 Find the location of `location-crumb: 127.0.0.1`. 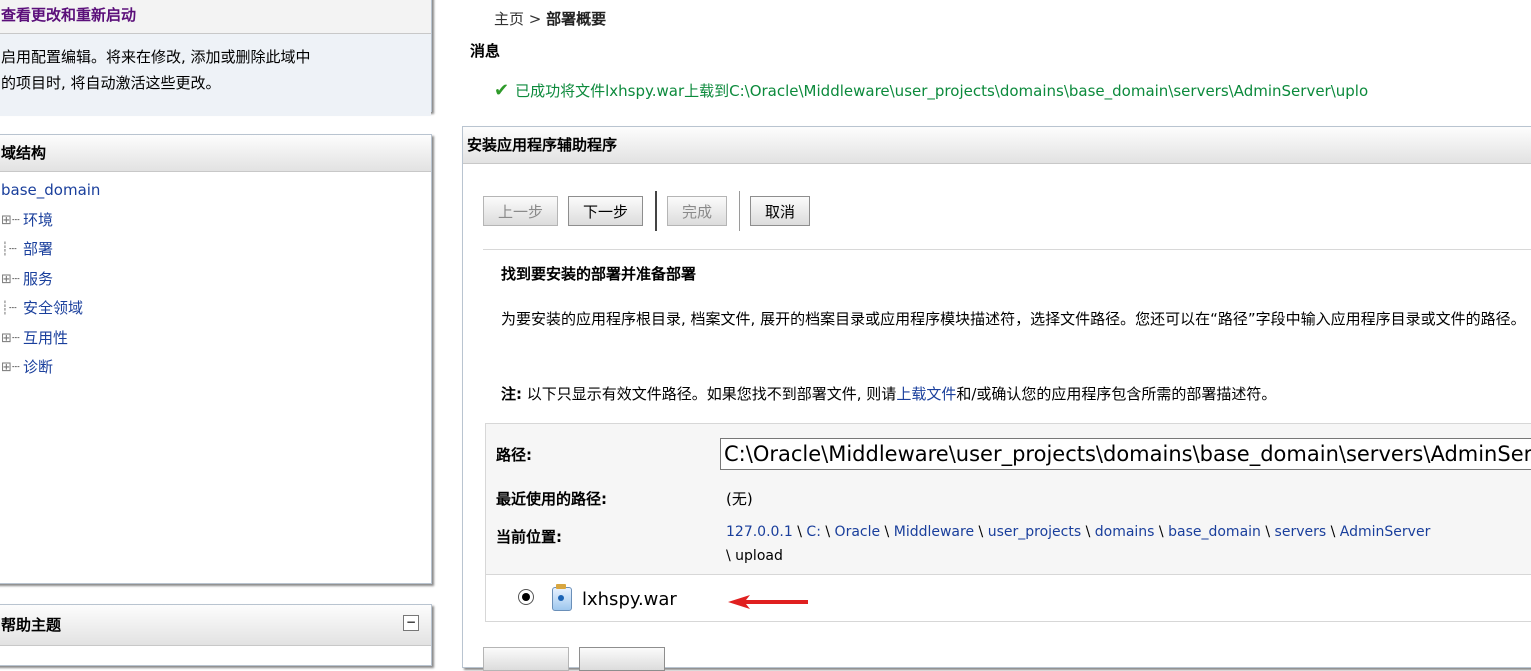

location-crumb: 127.0.0.1 is located at coordinates (759, 532).